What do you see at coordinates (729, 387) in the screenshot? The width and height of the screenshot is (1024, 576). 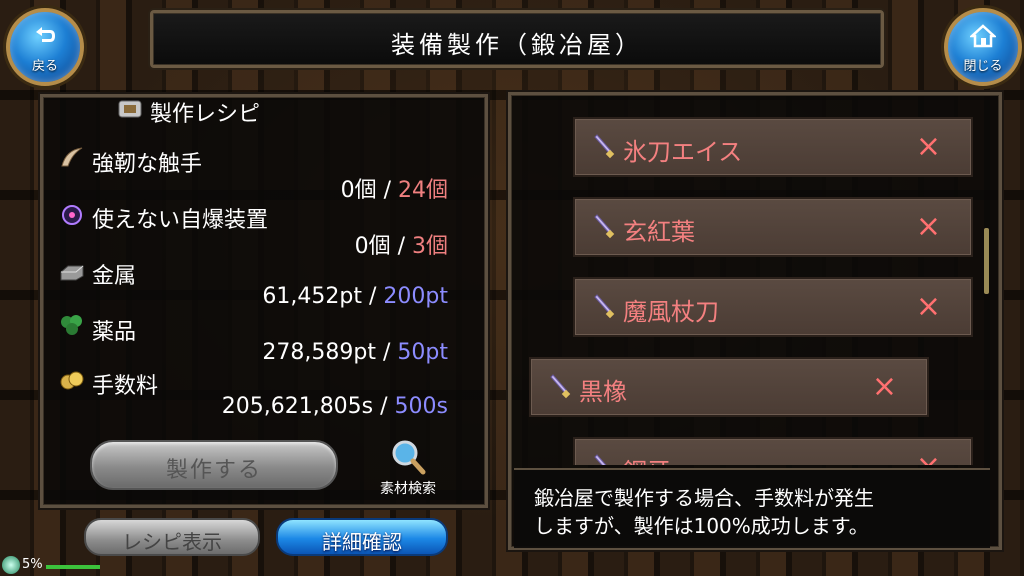 I see `list-item-selected: 黒橡 ×` at bounding box center [729, 387].